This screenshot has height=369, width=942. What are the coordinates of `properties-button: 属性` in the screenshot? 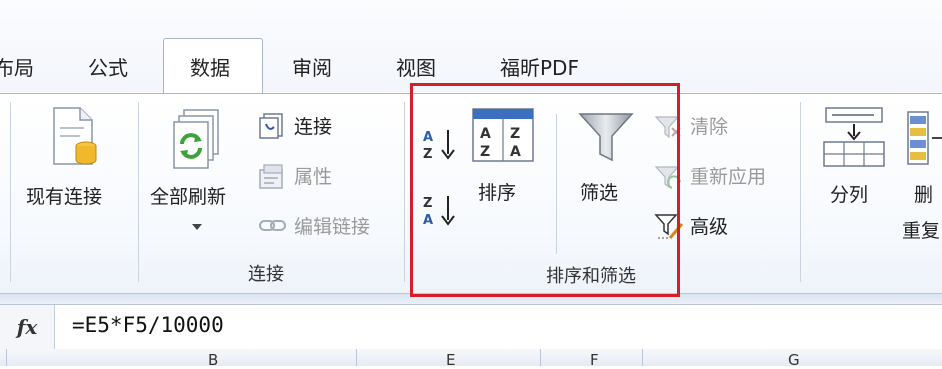 It's located at (318, 176).